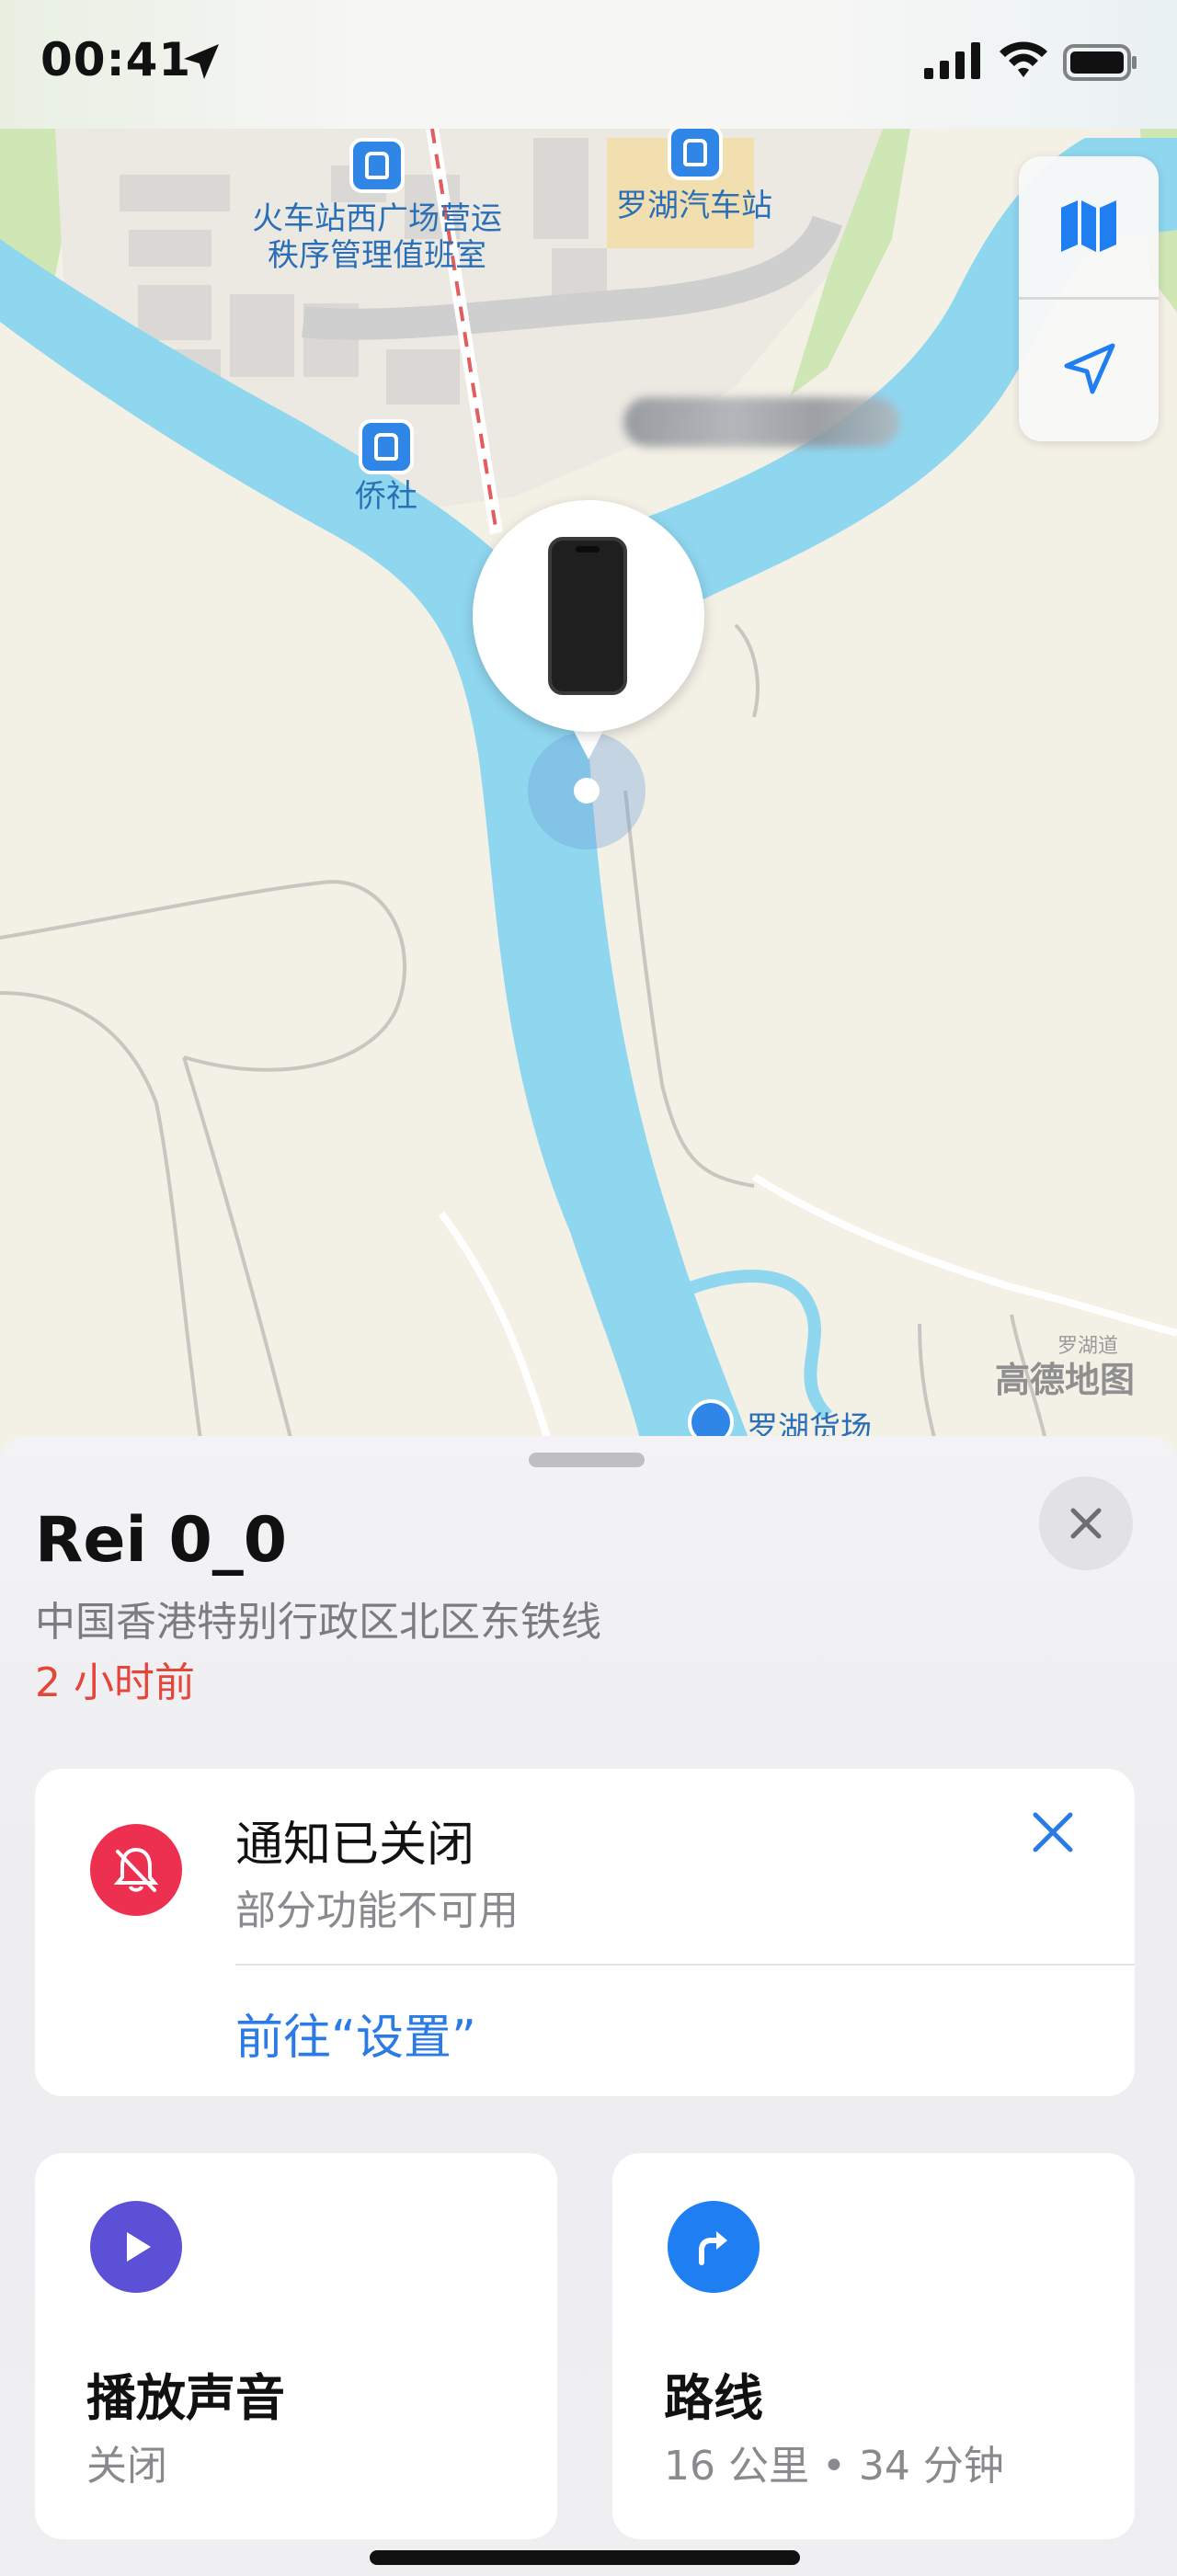 The height and width of the screenshot is (2576, 1177). Describe the element at coordinates (318, 1622) in the screenshot. I see `device-address: 中国香港特别行政区北区东铁线` at that location.